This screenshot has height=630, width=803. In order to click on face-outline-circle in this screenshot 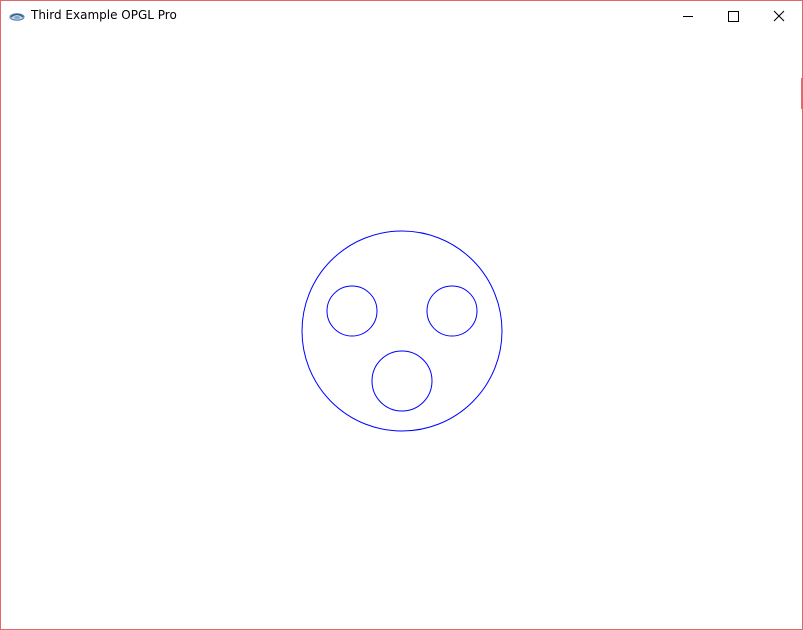, I will do `click(402, 331)`.